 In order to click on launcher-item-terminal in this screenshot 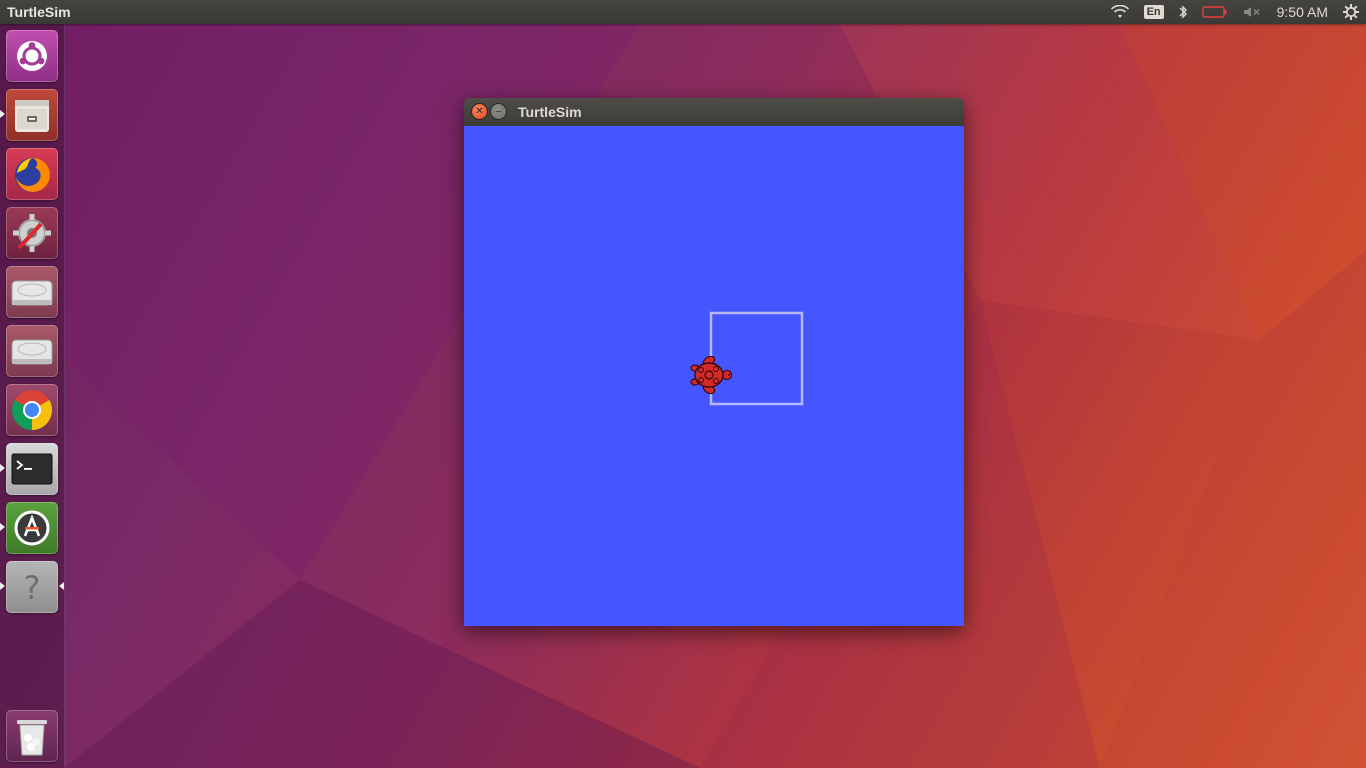, I will do `click(32, 469)`.